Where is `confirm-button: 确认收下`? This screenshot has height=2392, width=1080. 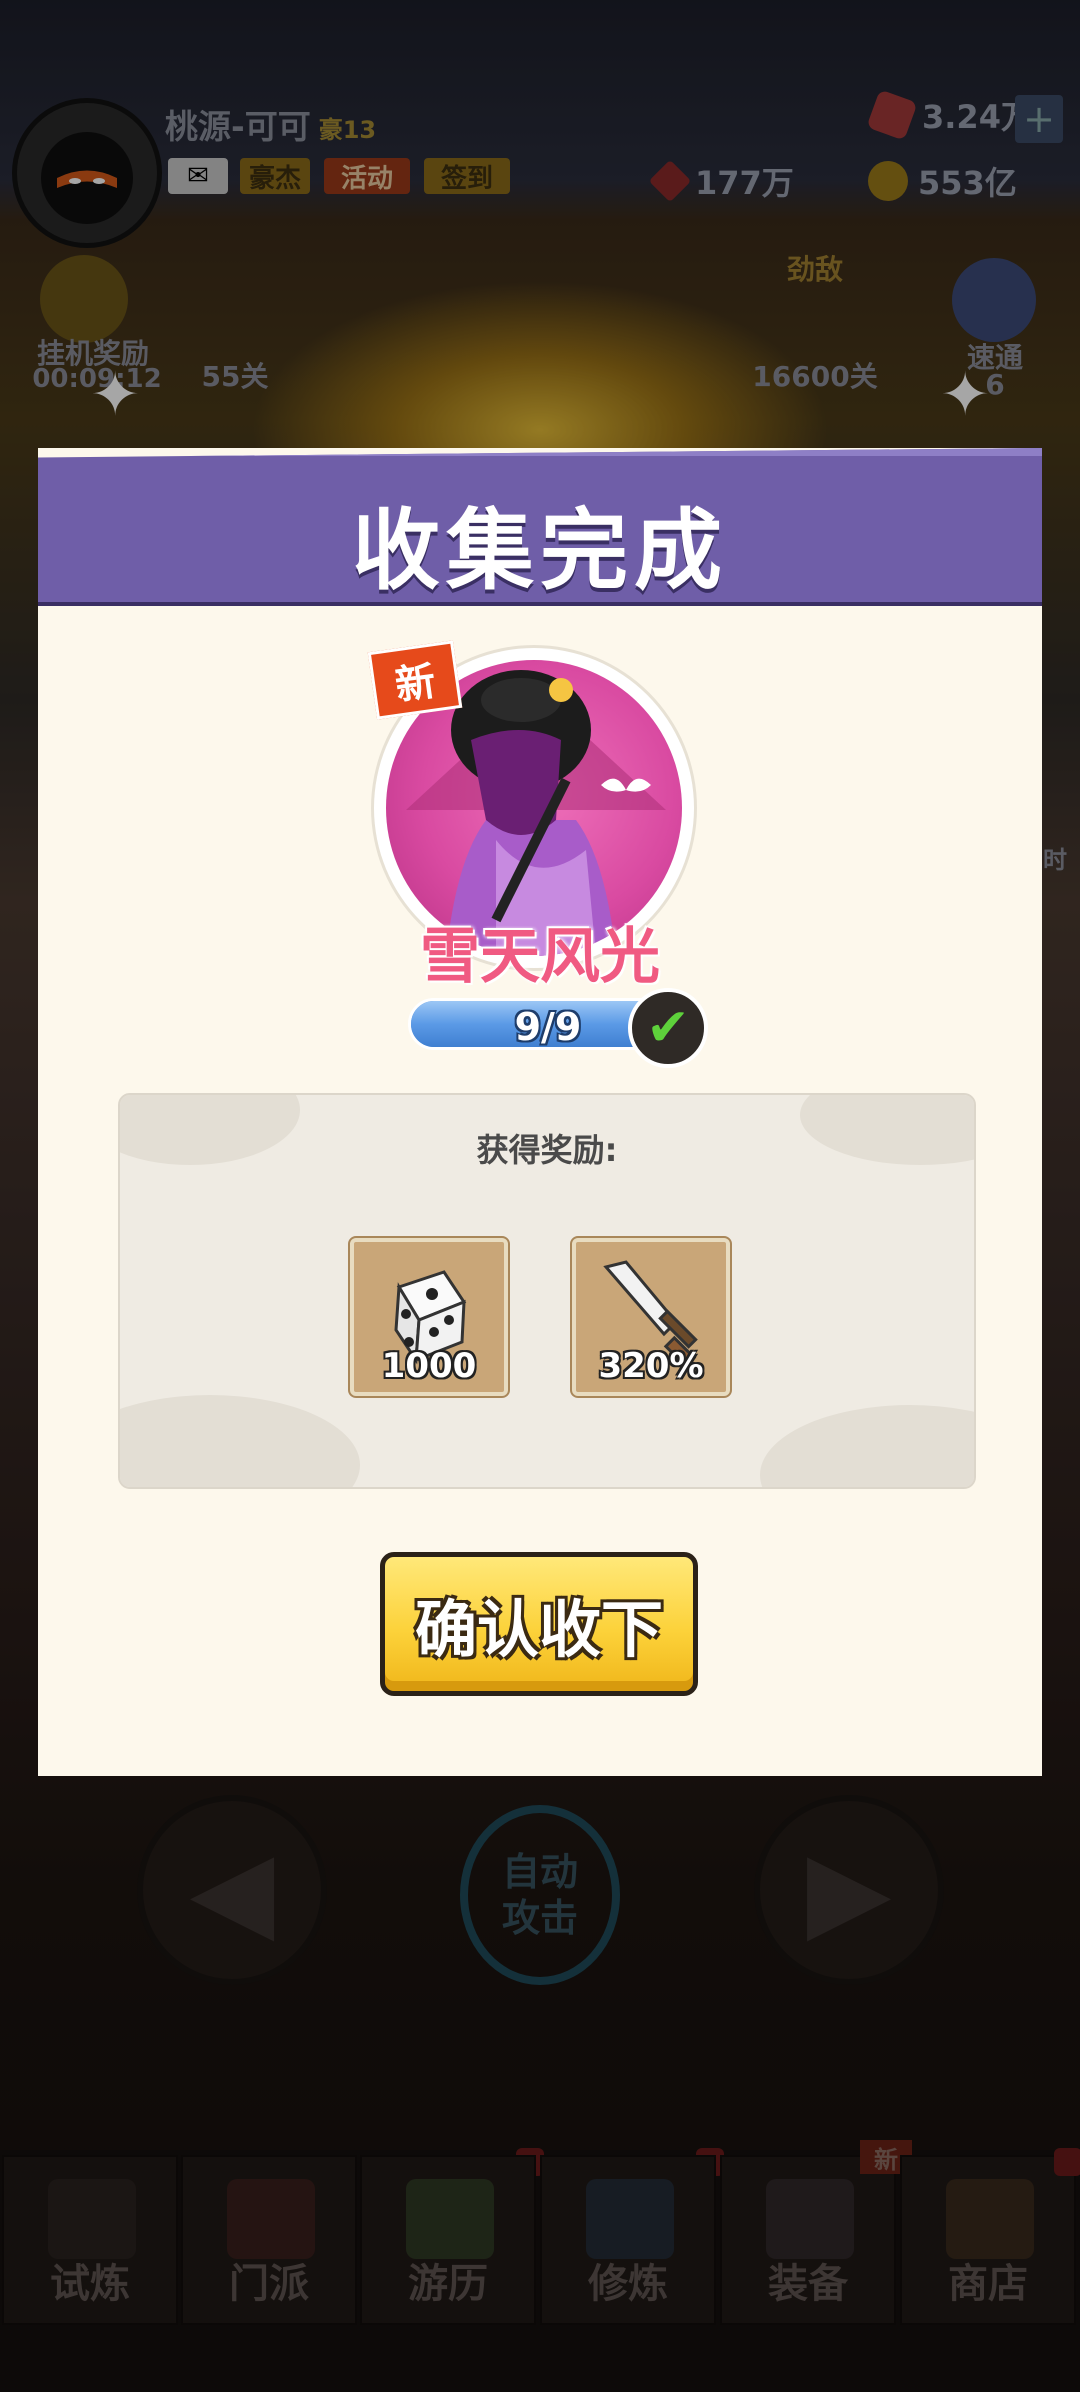
confirm-button: 确认收下 is located at coordinates (539, 1624).